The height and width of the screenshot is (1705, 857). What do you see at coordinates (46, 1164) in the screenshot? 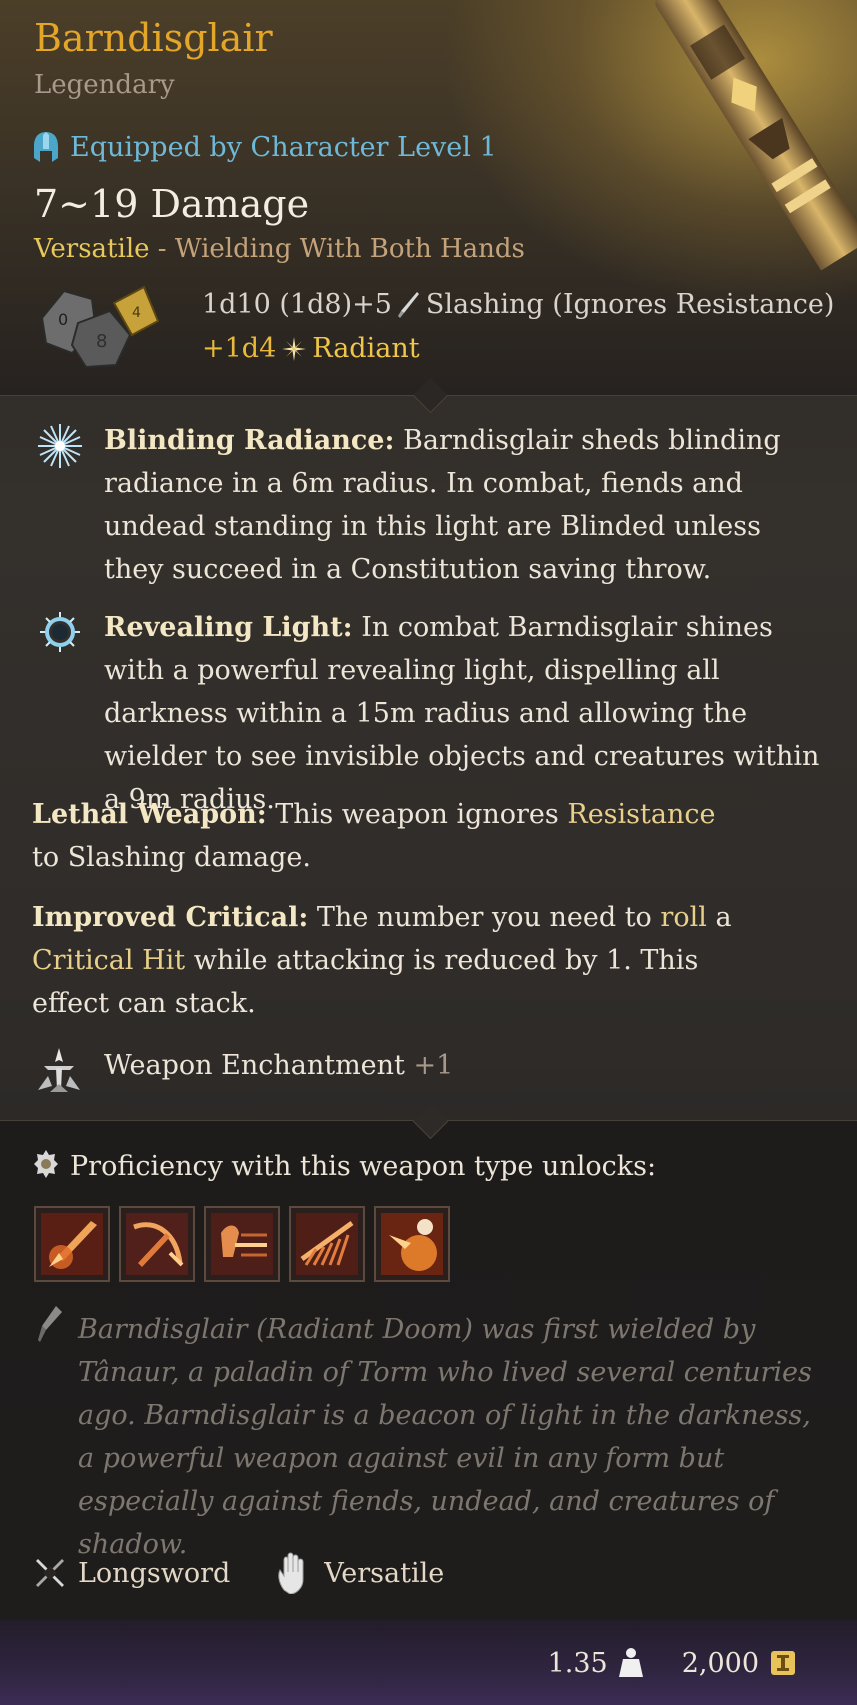
I see `proficiency-icon` at bounding box center [46, 1164].